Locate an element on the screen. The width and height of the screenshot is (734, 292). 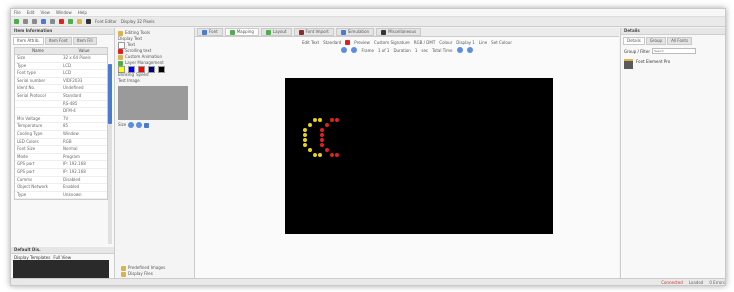
property-row: Comms Disabled is located at coordinates (61, 181).